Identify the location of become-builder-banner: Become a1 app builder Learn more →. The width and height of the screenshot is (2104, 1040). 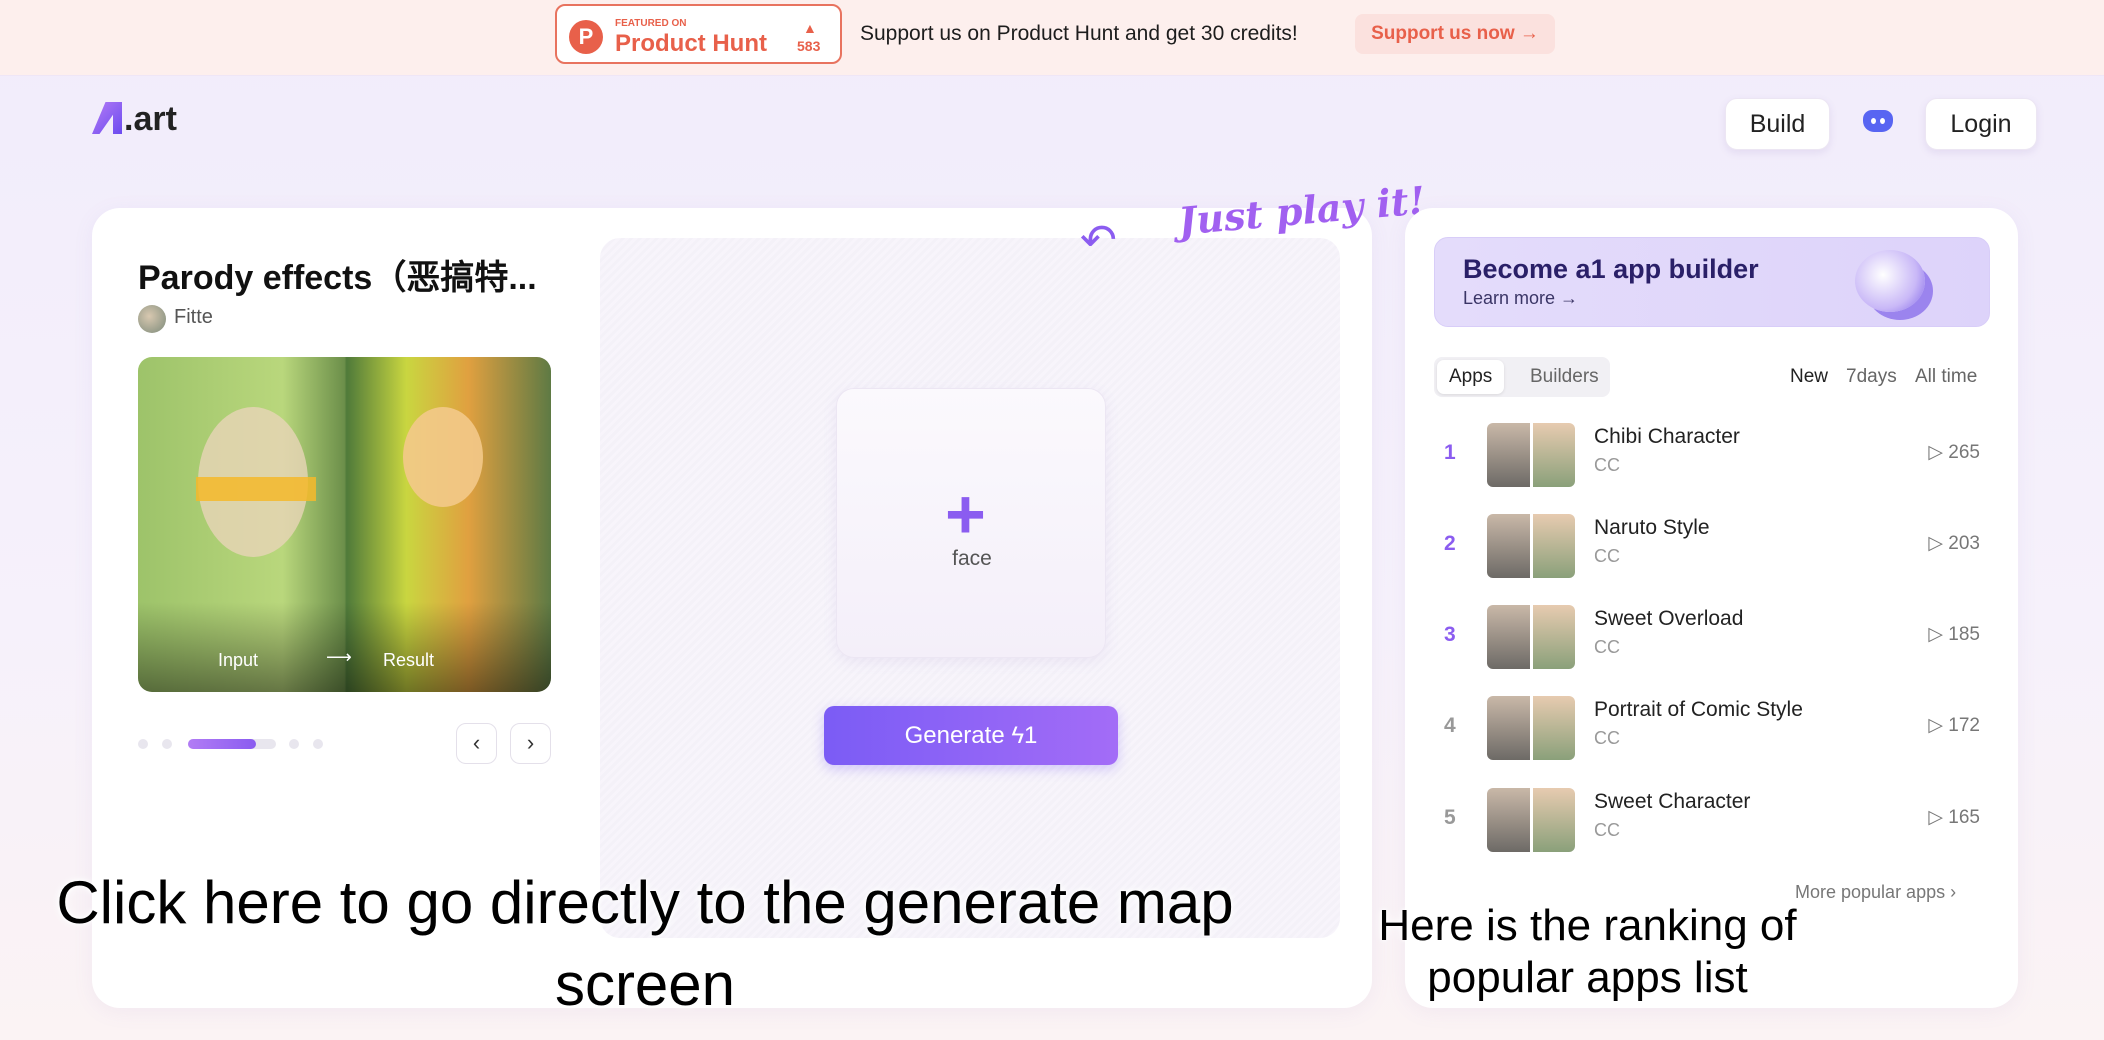
(1712, 282).